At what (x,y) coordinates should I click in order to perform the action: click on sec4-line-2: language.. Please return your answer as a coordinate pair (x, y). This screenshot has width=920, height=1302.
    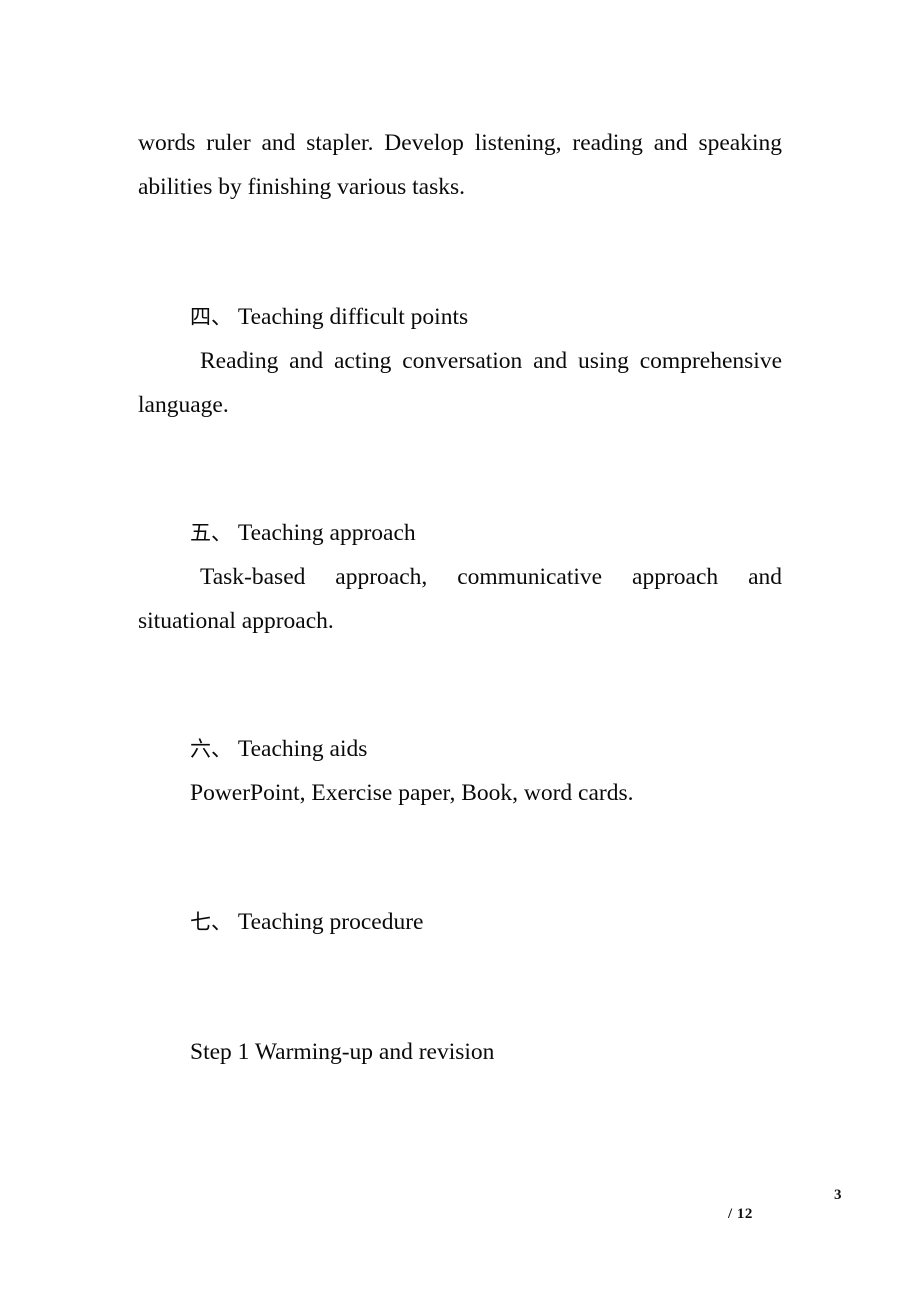
    Looking at the image, I should click on (183, 404).